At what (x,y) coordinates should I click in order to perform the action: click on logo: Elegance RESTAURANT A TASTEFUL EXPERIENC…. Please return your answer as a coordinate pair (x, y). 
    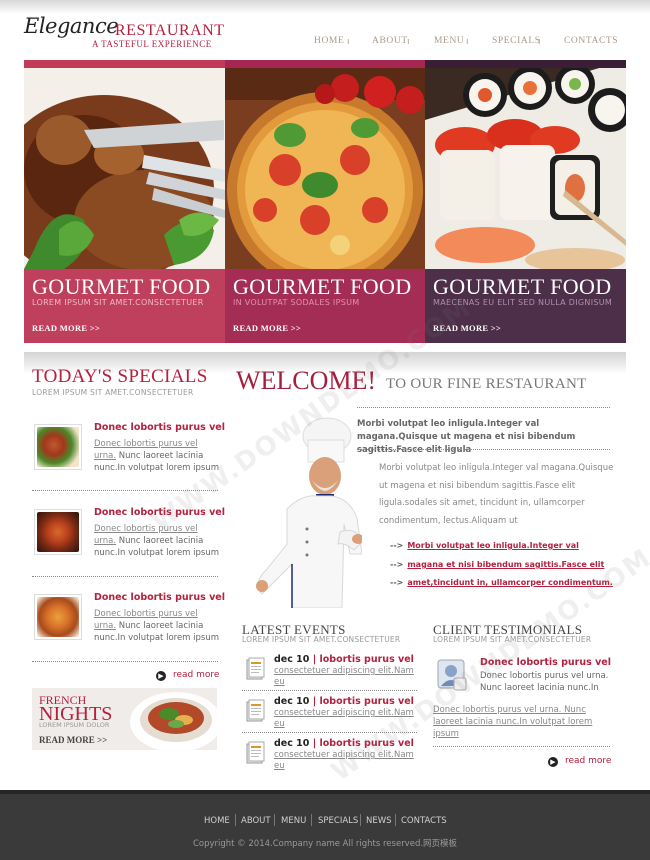
    Looking at the image, I should click on (124, 34).